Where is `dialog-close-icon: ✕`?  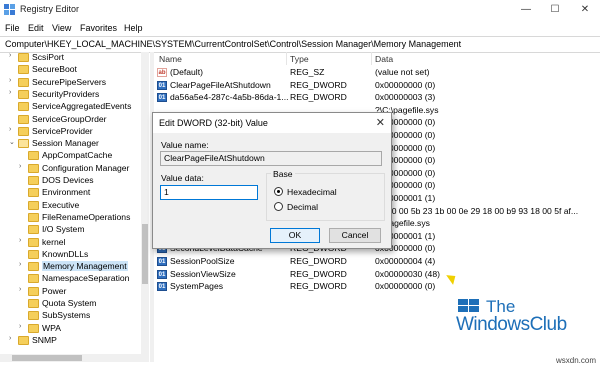
dialog-close-icon: ✕ is located at coordinates (380, 122).